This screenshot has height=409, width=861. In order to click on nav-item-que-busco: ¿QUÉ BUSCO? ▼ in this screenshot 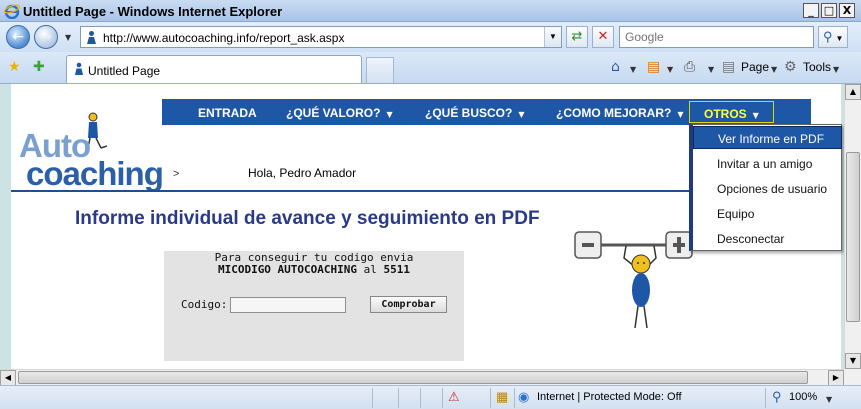, I will do `click(475, 113)`.